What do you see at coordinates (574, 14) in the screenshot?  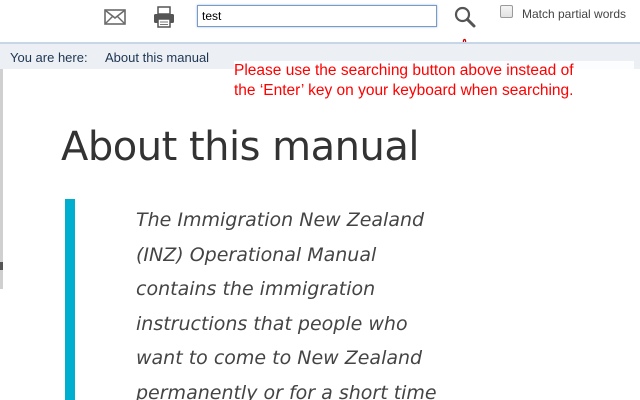 I see `match-partial-label: Match partial words` at bounding box center [574, 14].